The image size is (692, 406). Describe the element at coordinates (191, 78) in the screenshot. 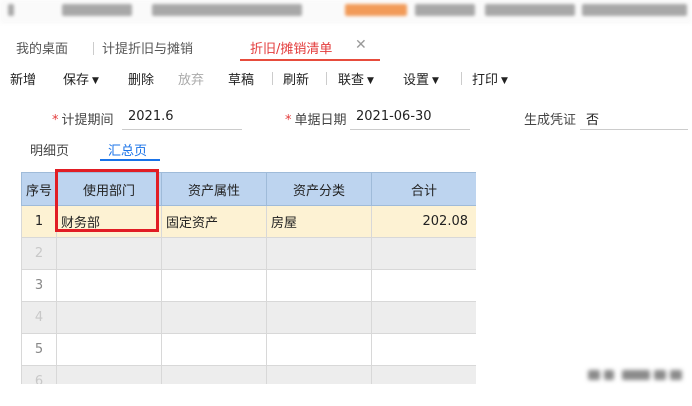

I see `discard-button: 放弃` at that location.